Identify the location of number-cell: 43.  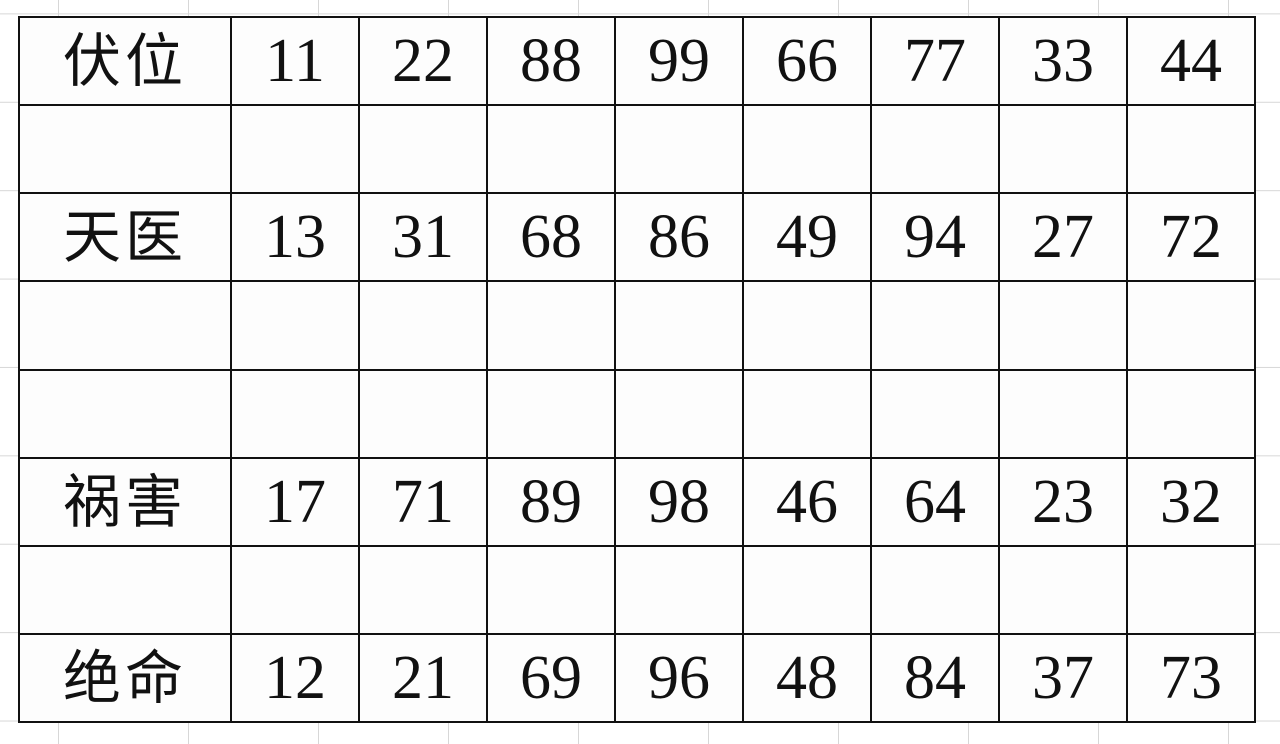
(935, 325).